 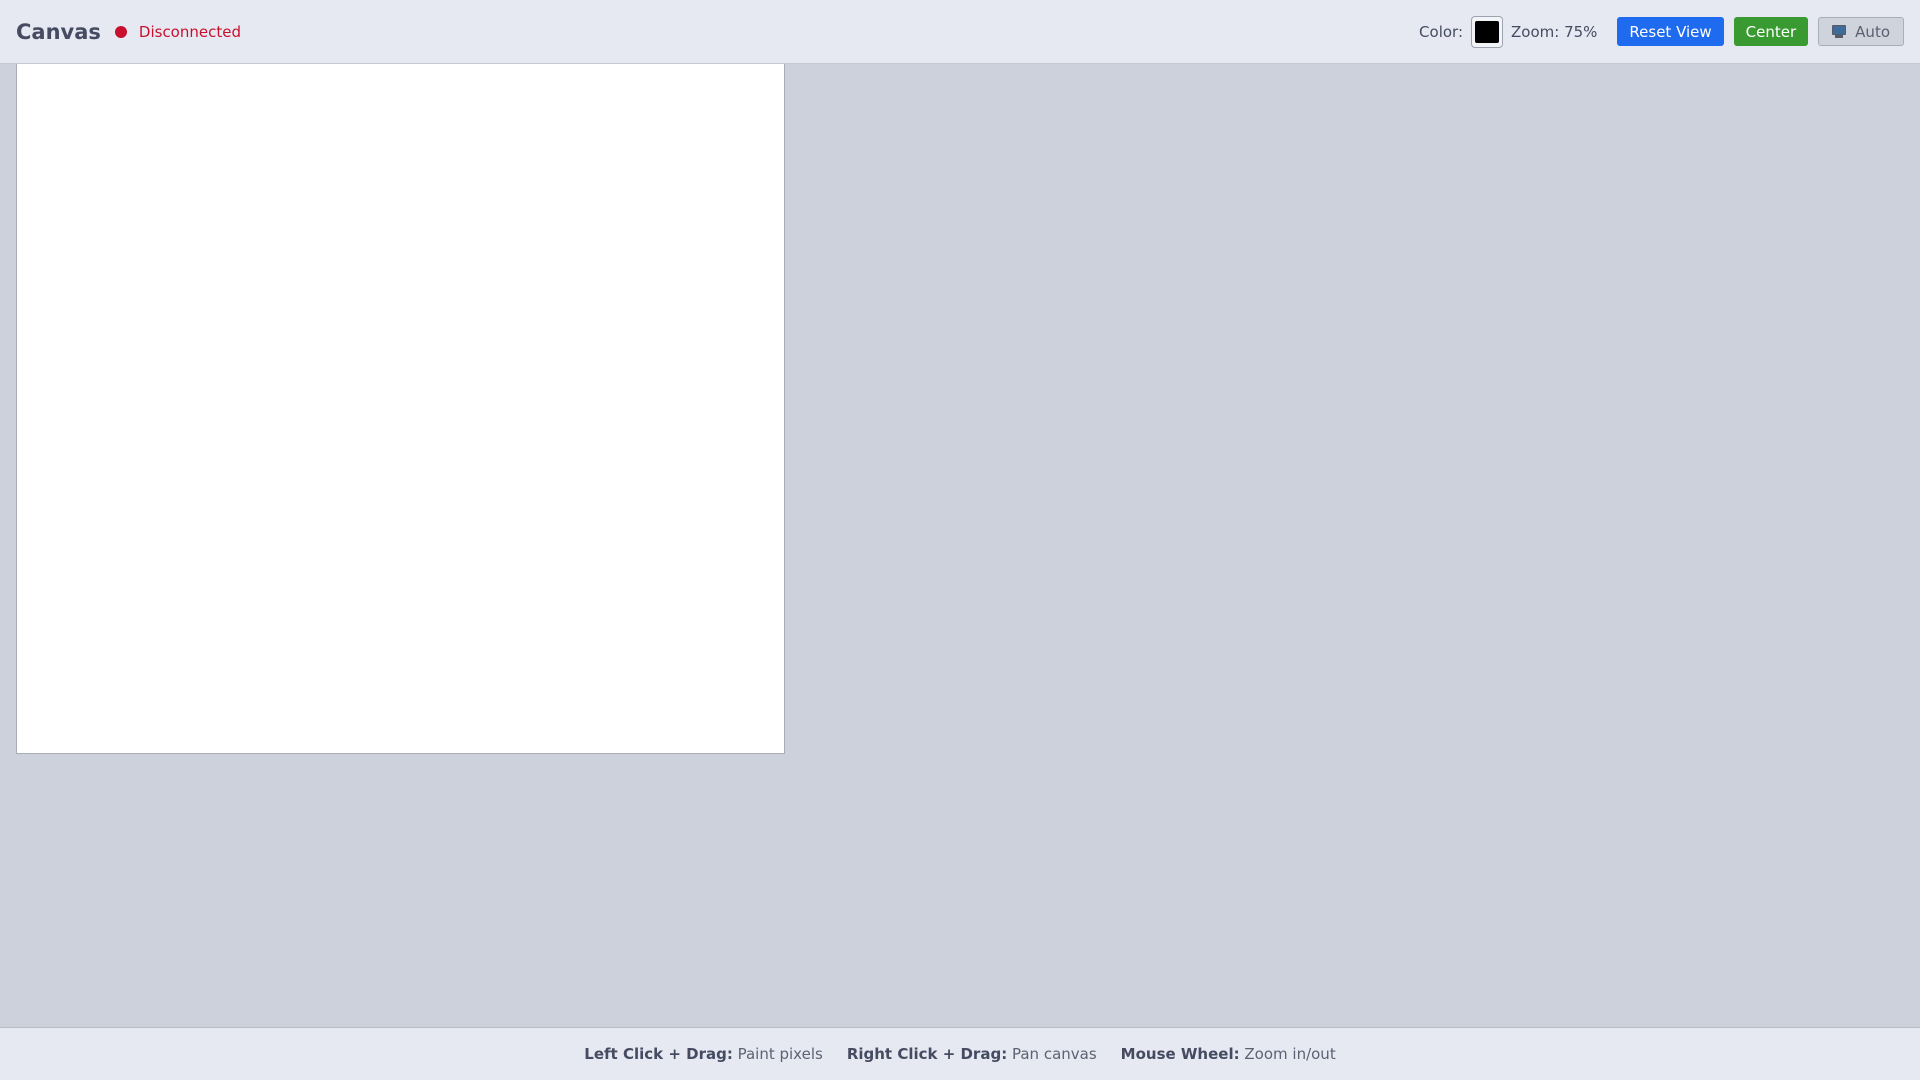 I want to click on color-label: Color:, so click(x=1441, y=31).